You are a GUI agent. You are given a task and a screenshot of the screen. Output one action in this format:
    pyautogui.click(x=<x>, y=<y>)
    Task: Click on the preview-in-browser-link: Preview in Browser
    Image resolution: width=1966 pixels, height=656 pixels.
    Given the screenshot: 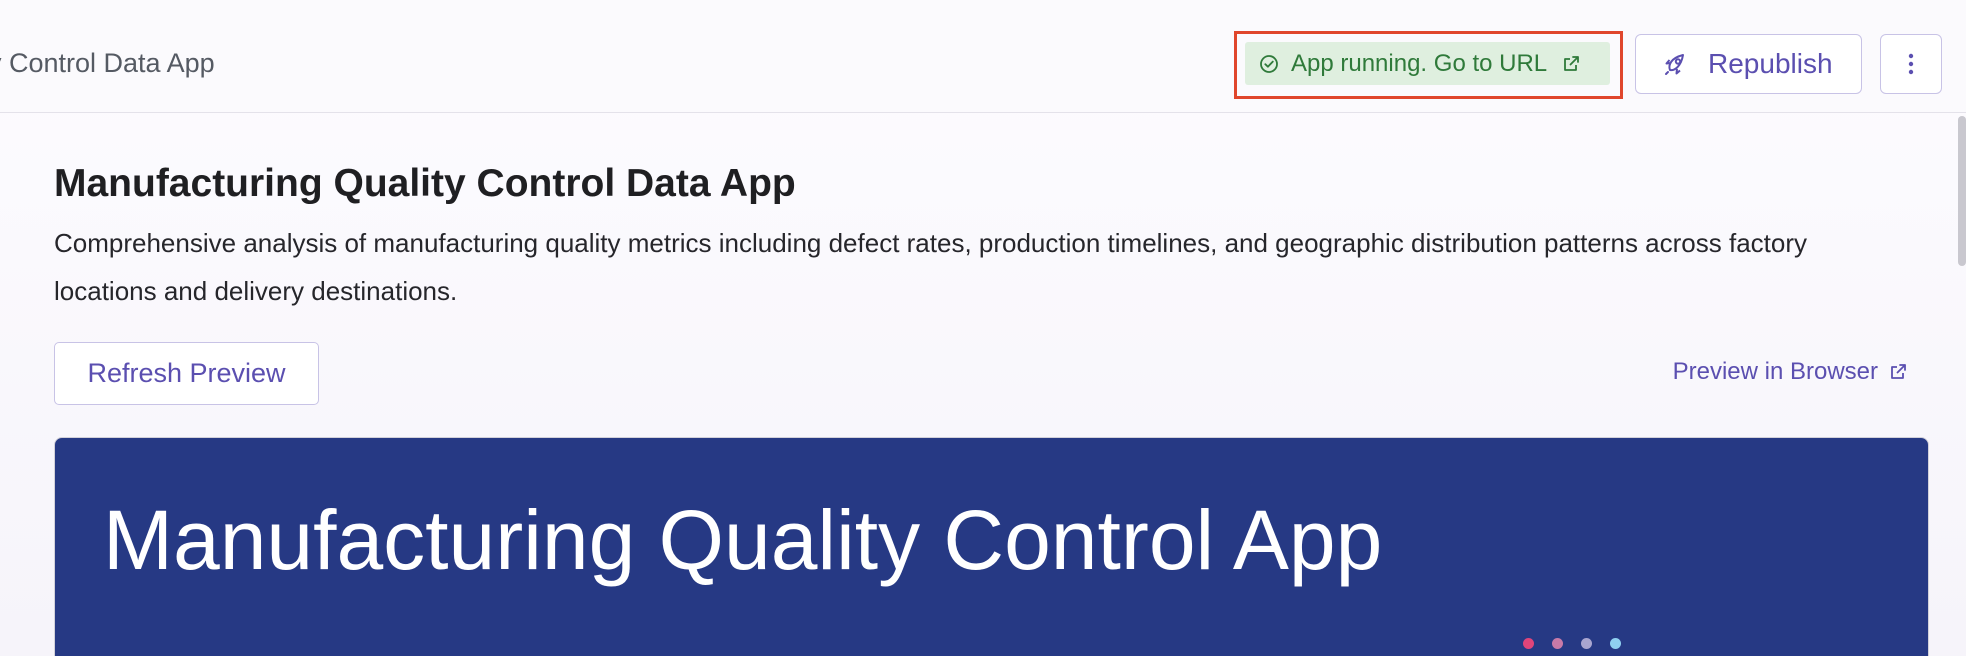 What is the action you would take?
    pyautogui.click(x=1790, y=372)
    